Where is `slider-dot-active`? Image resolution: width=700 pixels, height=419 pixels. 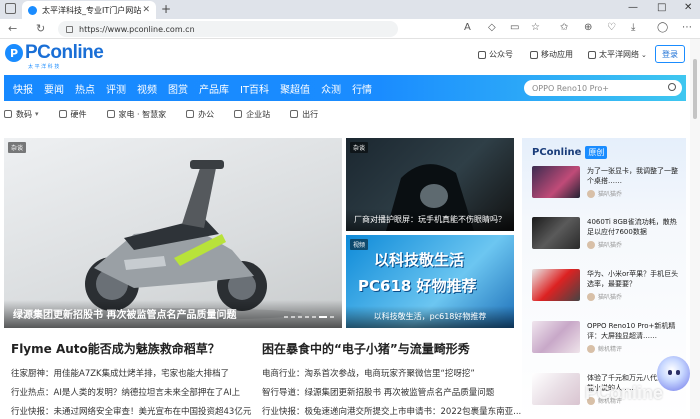
slider-dot-active is located at coordinates (323, 317).